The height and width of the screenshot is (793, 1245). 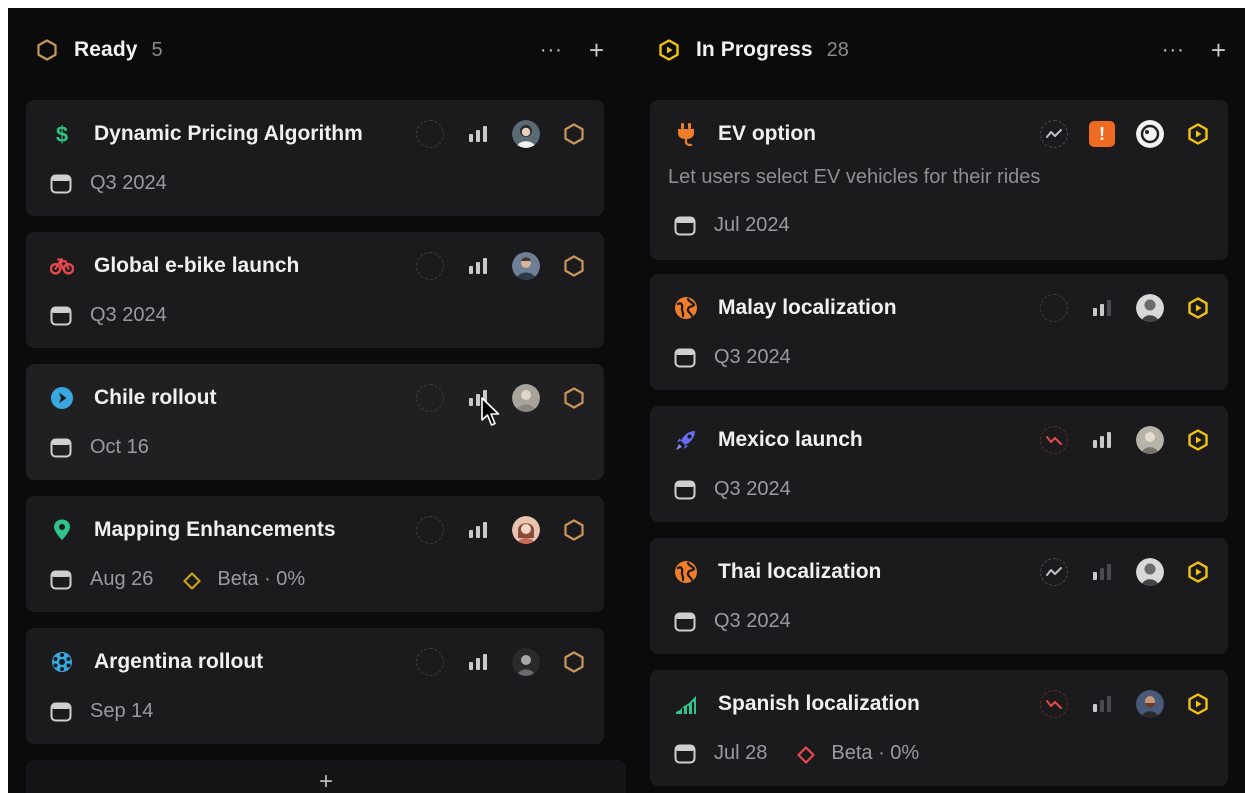 I want to click on column-header-in-progress: In Progress 28 ··· +, so click(x=939, y=50).